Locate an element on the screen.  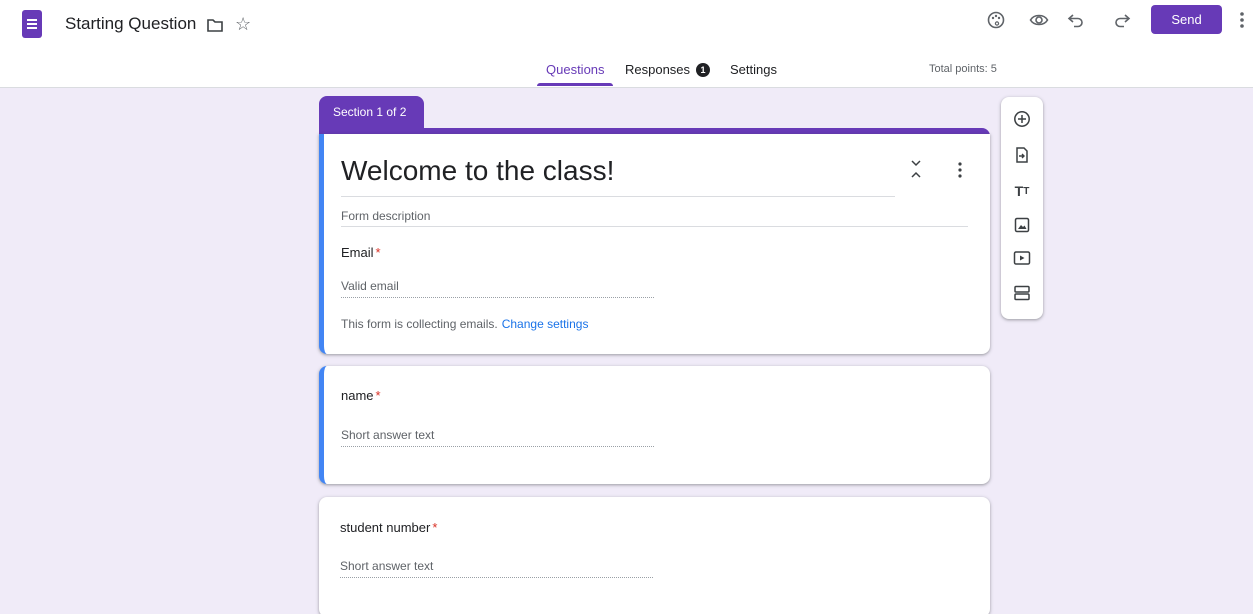
tab-settings: Settings is located at coordinates (753, 75).